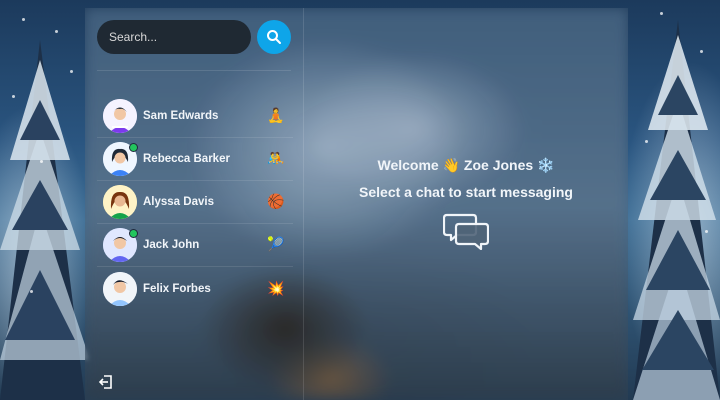 Image resolution: width=720 pixels, height=400 pixels. I want to click on sidebar-divider, so click(194, 70).